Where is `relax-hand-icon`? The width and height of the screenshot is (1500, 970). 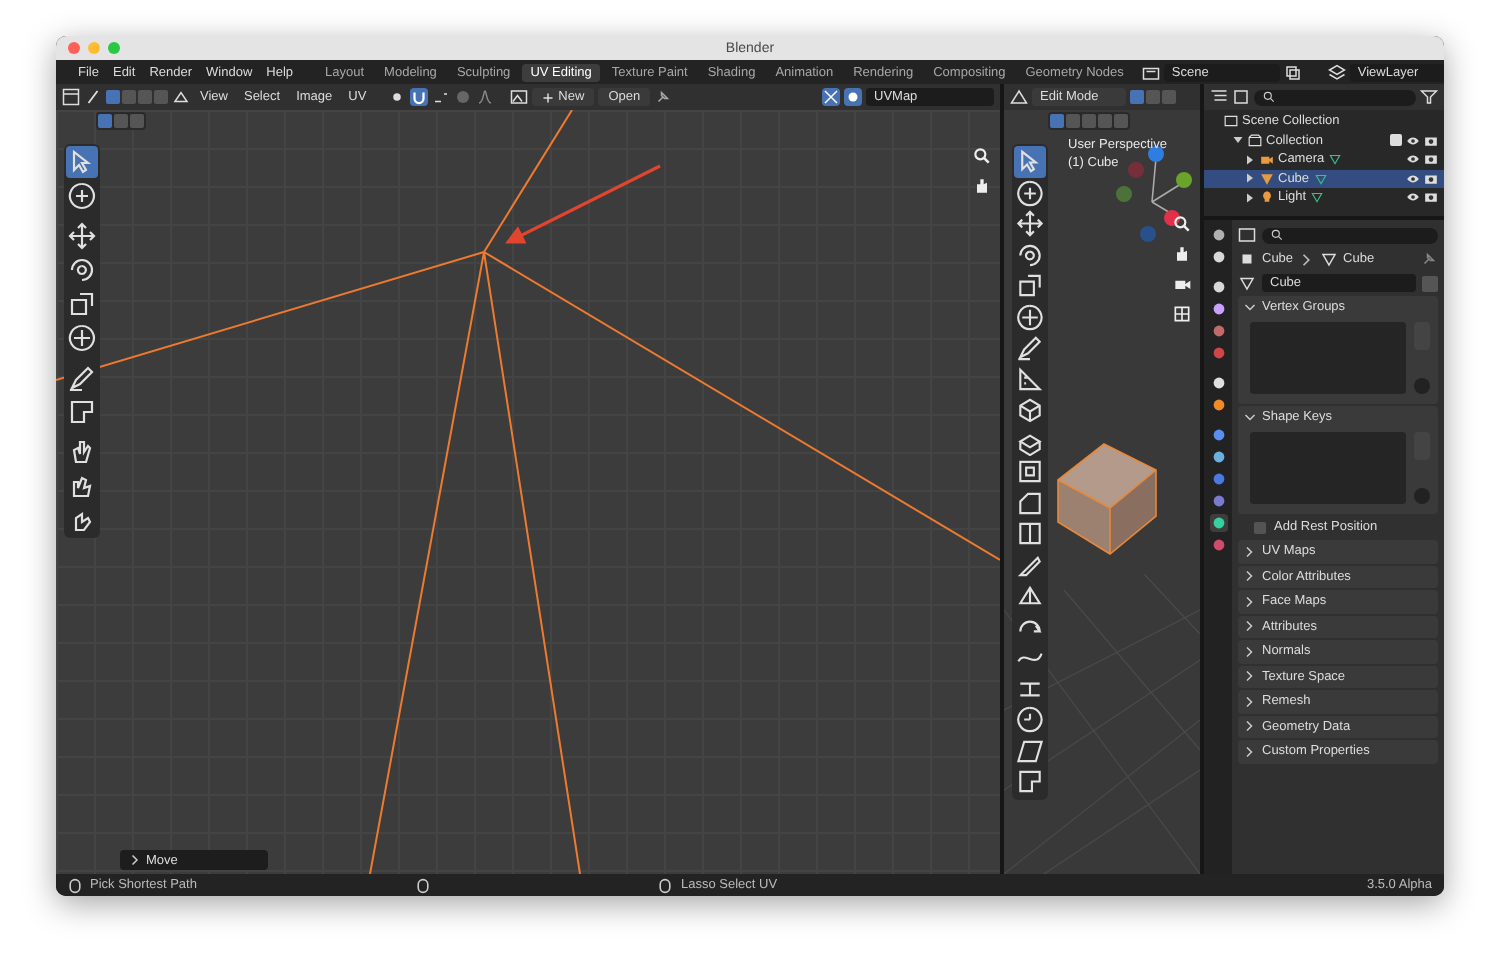
relax-hand-icon is located at coordinates (82, 486).